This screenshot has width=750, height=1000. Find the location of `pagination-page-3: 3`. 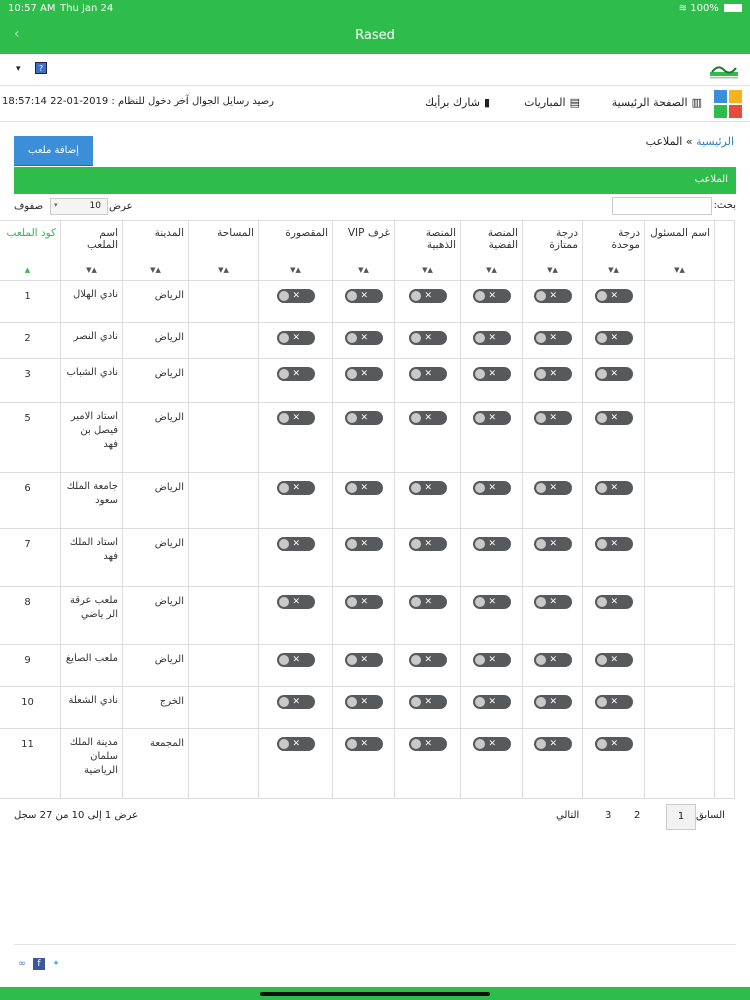

pagination-page-3: 3 is located at coordinates (608, 815).